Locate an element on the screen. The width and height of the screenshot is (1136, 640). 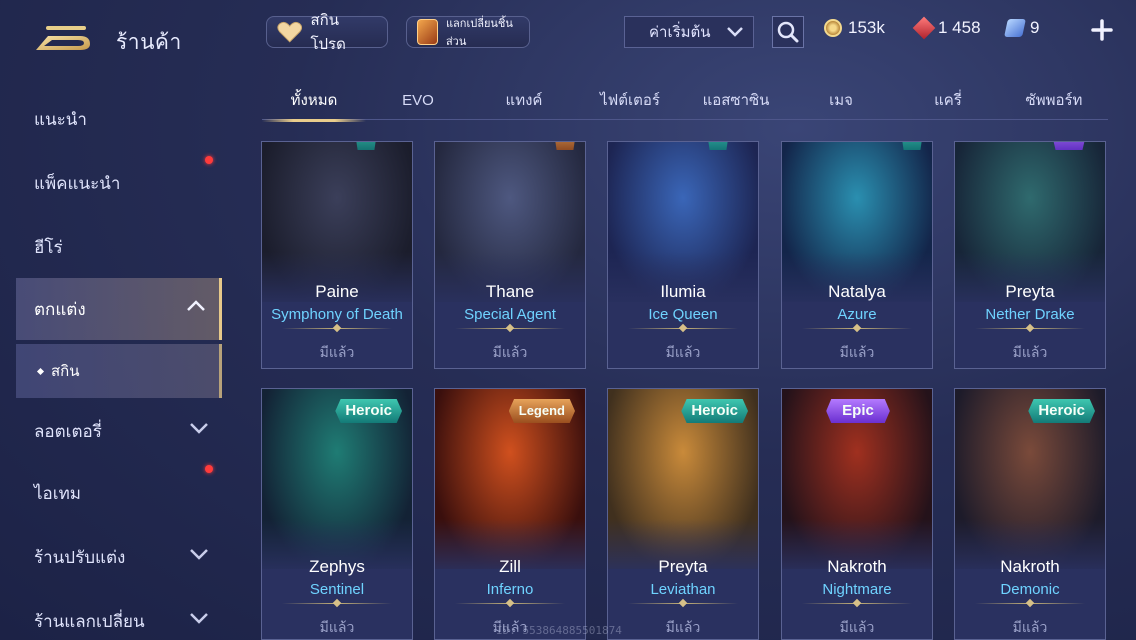
sidebar-item-decoration: ตกแต่ง is located at coordinates (119, 309).